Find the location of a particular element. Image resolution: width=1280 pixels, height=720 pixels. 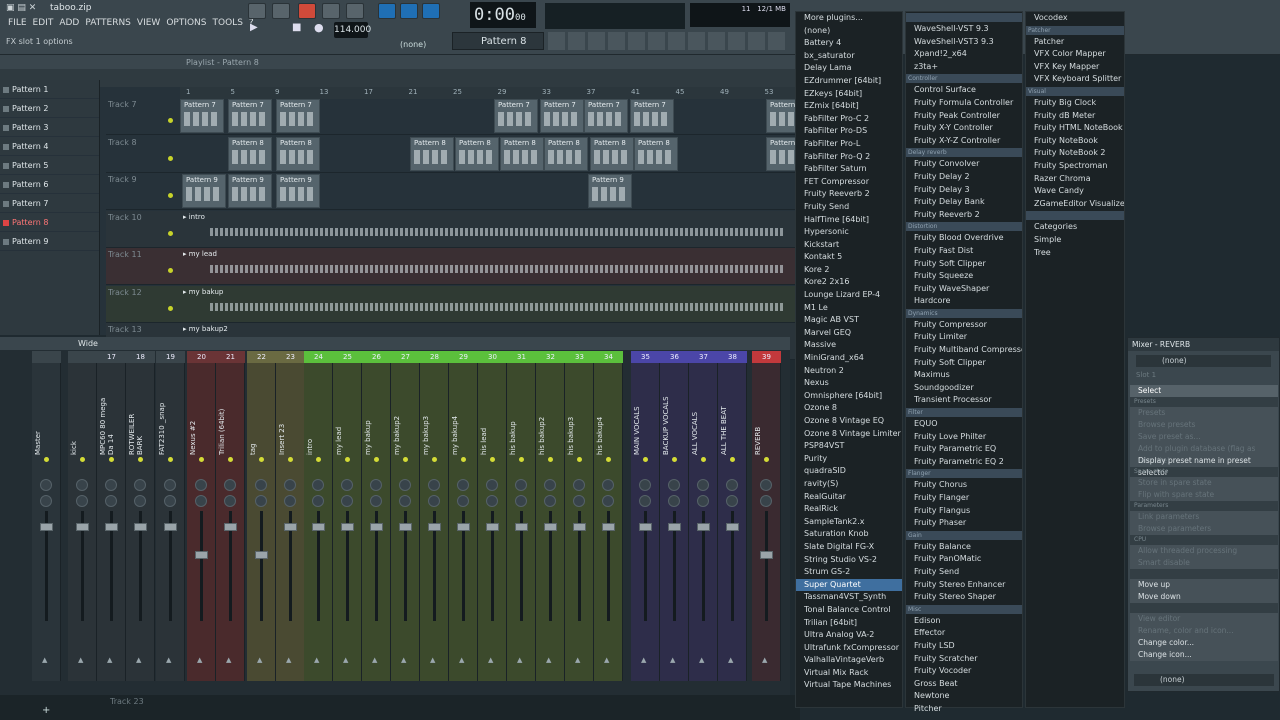

plugin-menu-item: Trilian [64bit] is located at coordinates (849, 623).